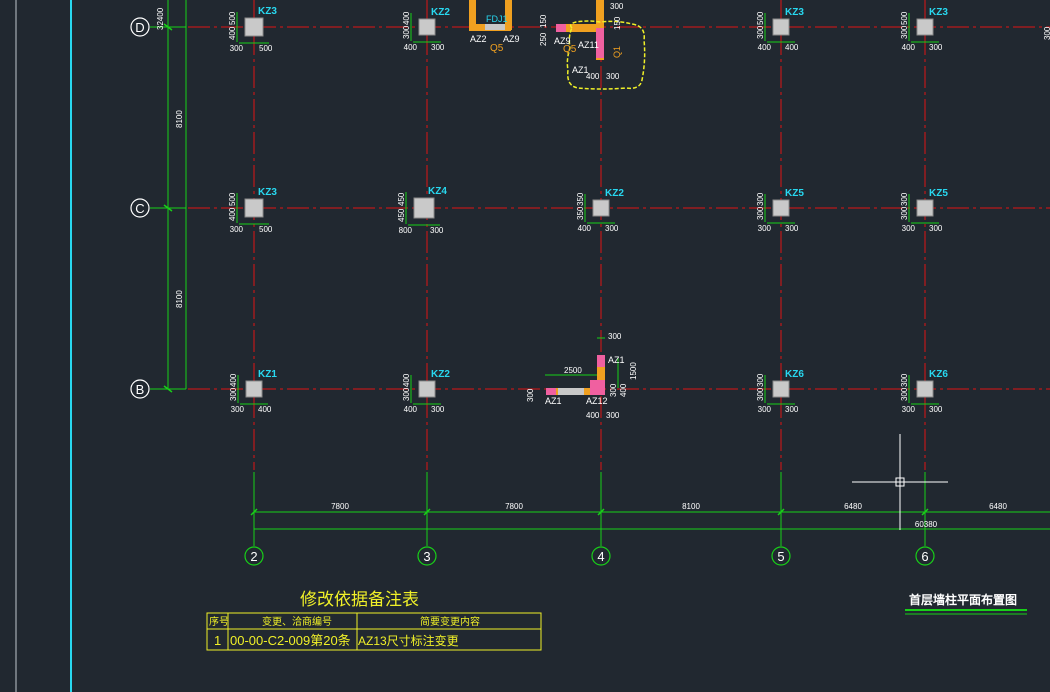 The image size is (1050, 692). What do you see at coordinates (794, 193) in the screenshot?
I see `column-tag: KZ5` at bounding box center [794, 193].